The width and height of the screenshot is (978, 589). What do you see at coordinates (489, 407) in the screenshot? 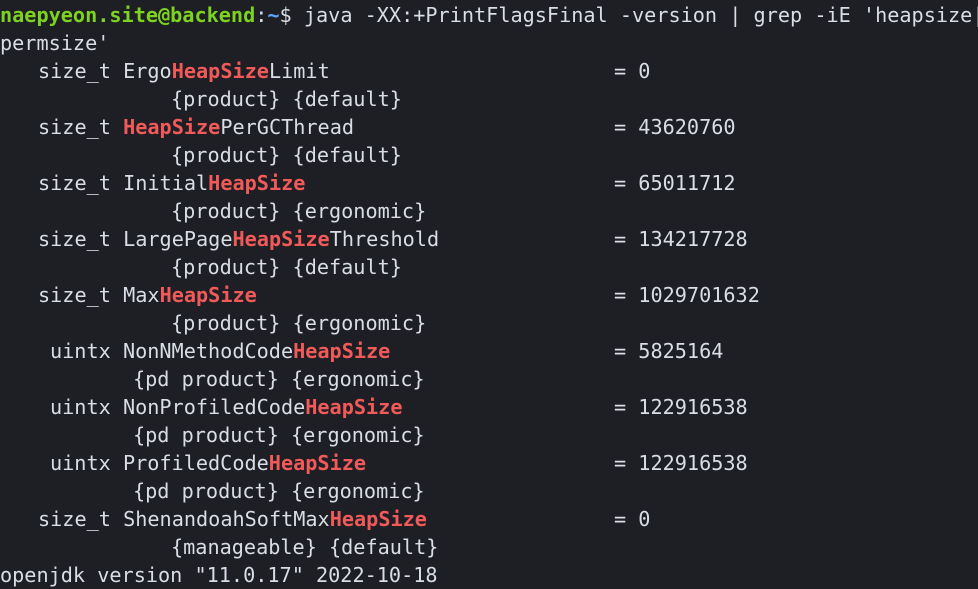
I see `flag-row: uintx NonProfiledCodeHeapSize = 122916538` at bounding box center [489, 407].